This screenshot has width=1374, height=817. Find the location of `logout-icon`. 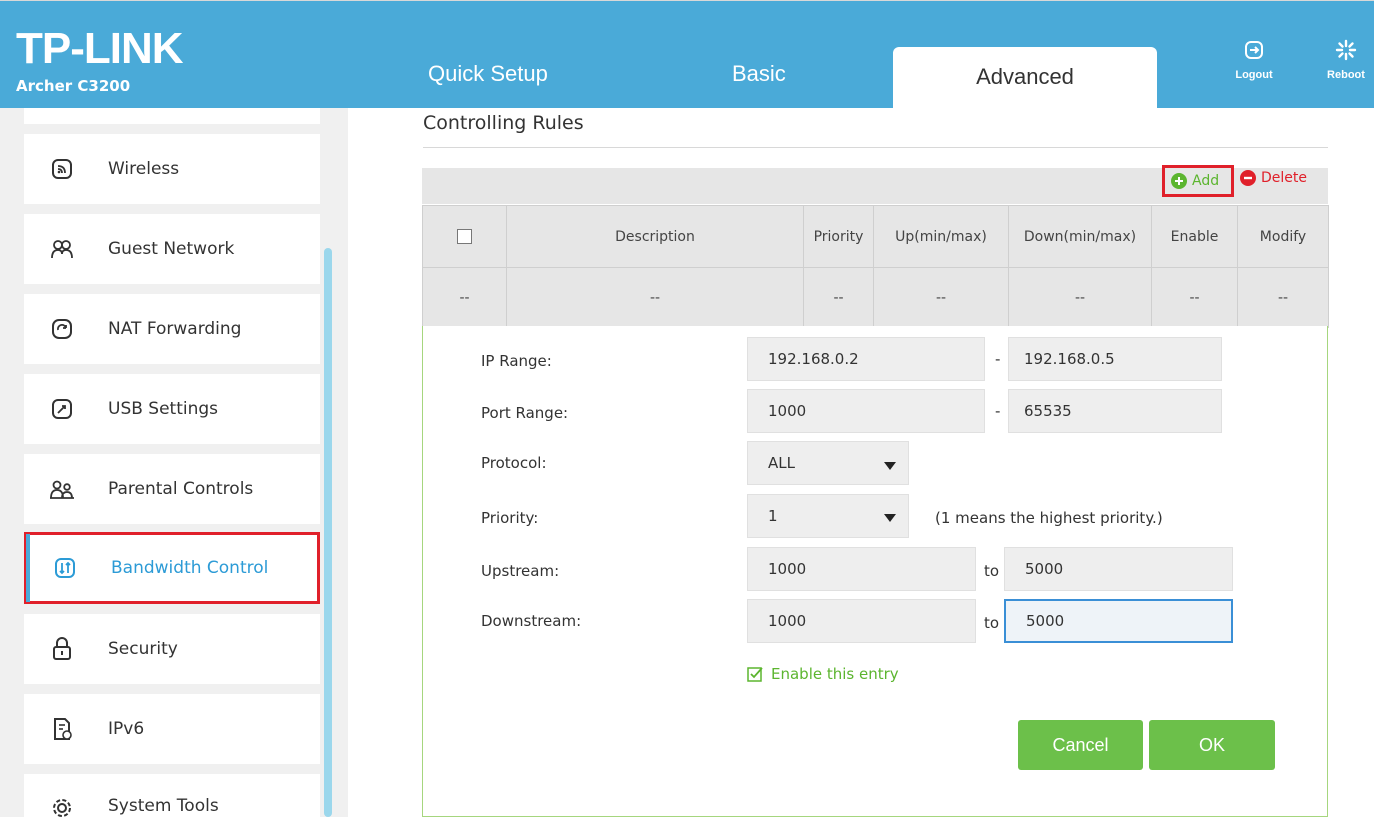

logout-icon is located at coordinates (1254, 50).